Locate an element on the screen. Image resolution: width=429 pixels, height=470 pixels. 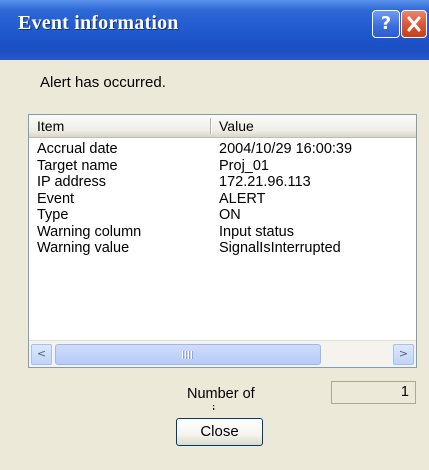
count-value-field: 1 is located at coordinates (373, 392).